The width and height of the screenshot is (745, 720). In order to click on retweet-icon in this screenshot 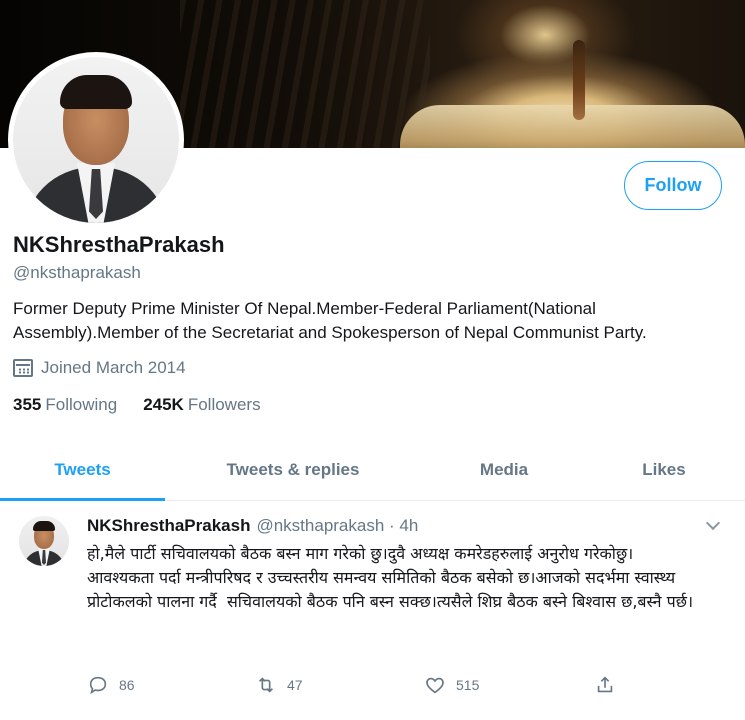, I will do `click(266, 685)`.